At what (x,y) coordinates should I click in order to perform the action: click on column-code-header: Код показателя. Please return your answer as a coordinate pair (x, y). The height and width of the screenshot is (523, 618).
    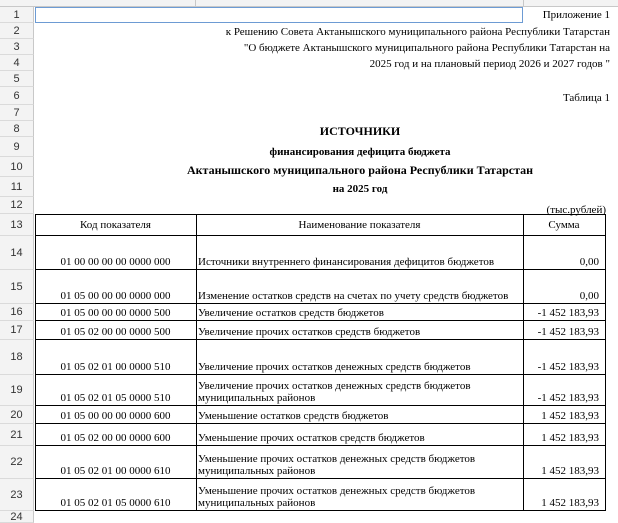
    Looking at the image, I should click on (116, 225).